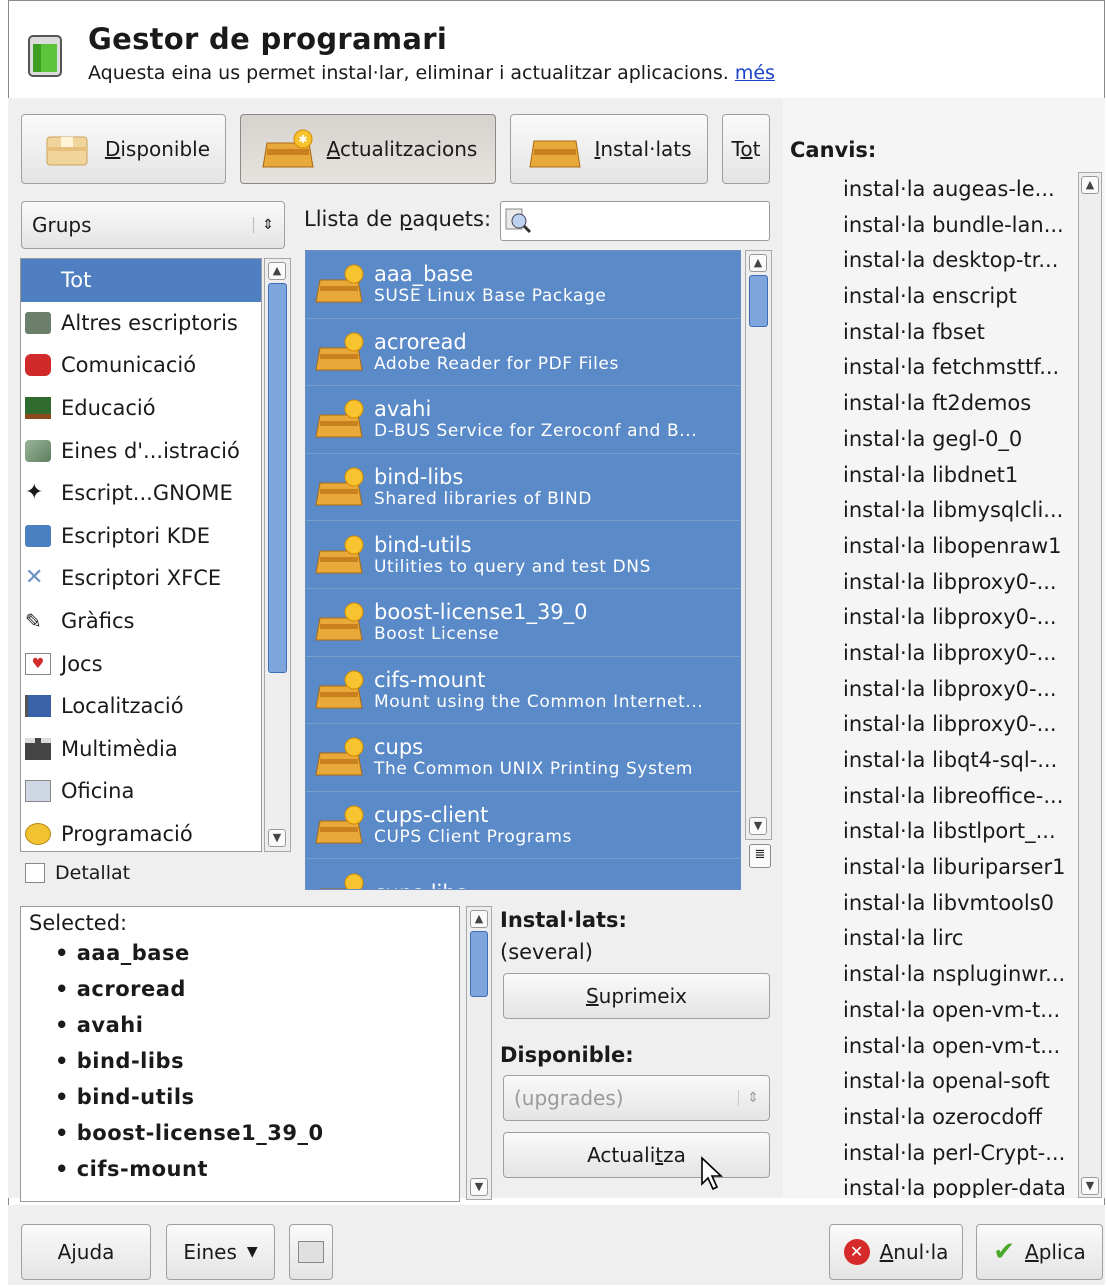 This screenshot has width=1107, height=1286. I want to click on detailed-checkbox: Detallat, so click(77, 873).